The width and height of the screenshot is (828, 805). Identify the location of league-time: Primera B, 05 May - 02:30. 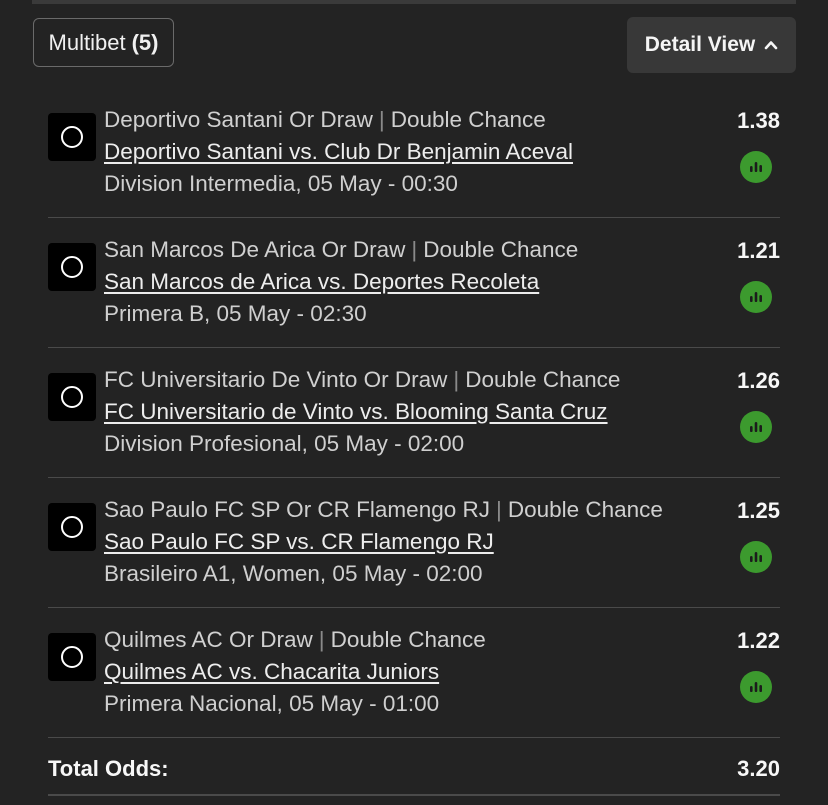
(235, 313).